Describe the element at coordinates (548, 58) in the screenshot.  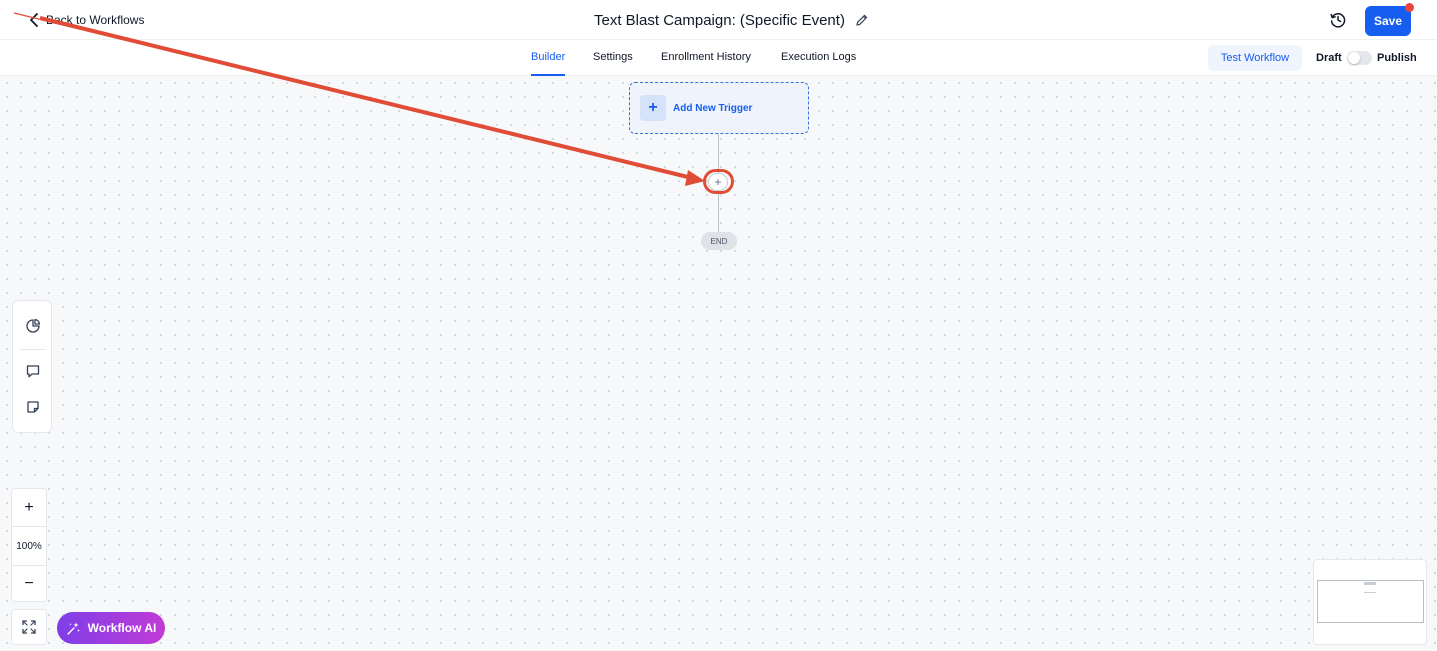
I see `tab-builder: Builder` at that location.